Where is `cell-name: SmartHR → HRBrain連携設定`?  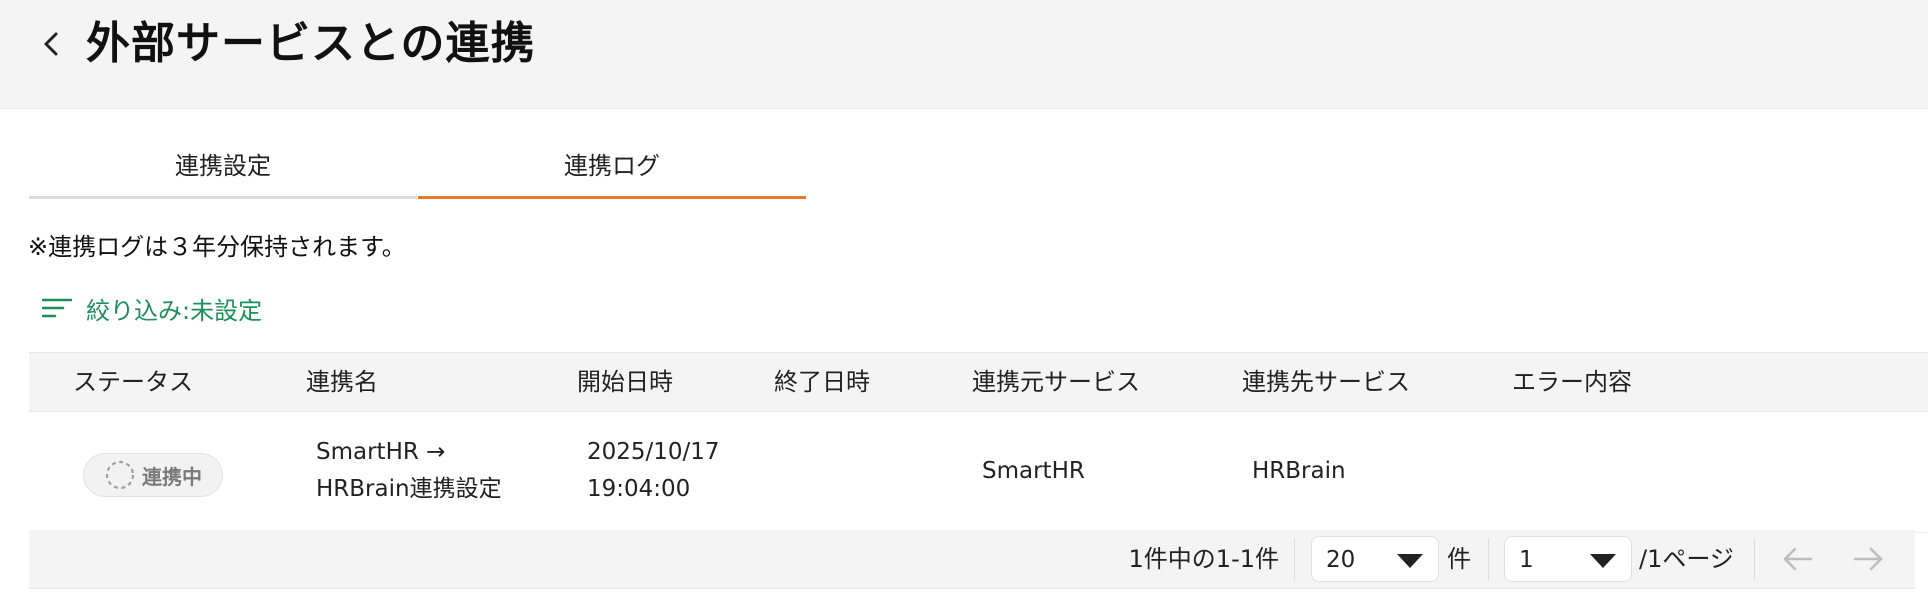
cell-name: SmartHR → HRBrain連携設定 is located at coordinates (409, 471).